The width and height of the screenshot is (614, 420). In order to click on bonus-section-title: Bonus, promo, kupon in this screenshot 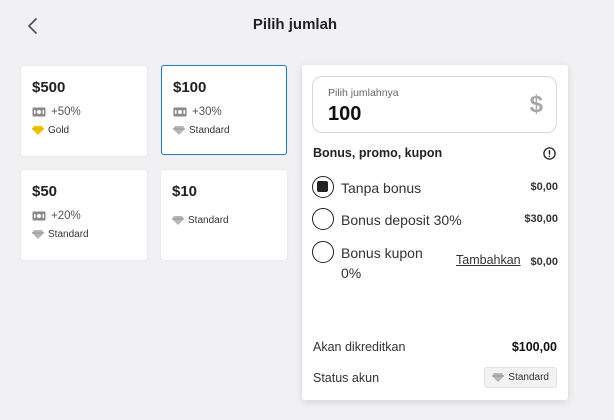, I will do `click(378, 153)`.